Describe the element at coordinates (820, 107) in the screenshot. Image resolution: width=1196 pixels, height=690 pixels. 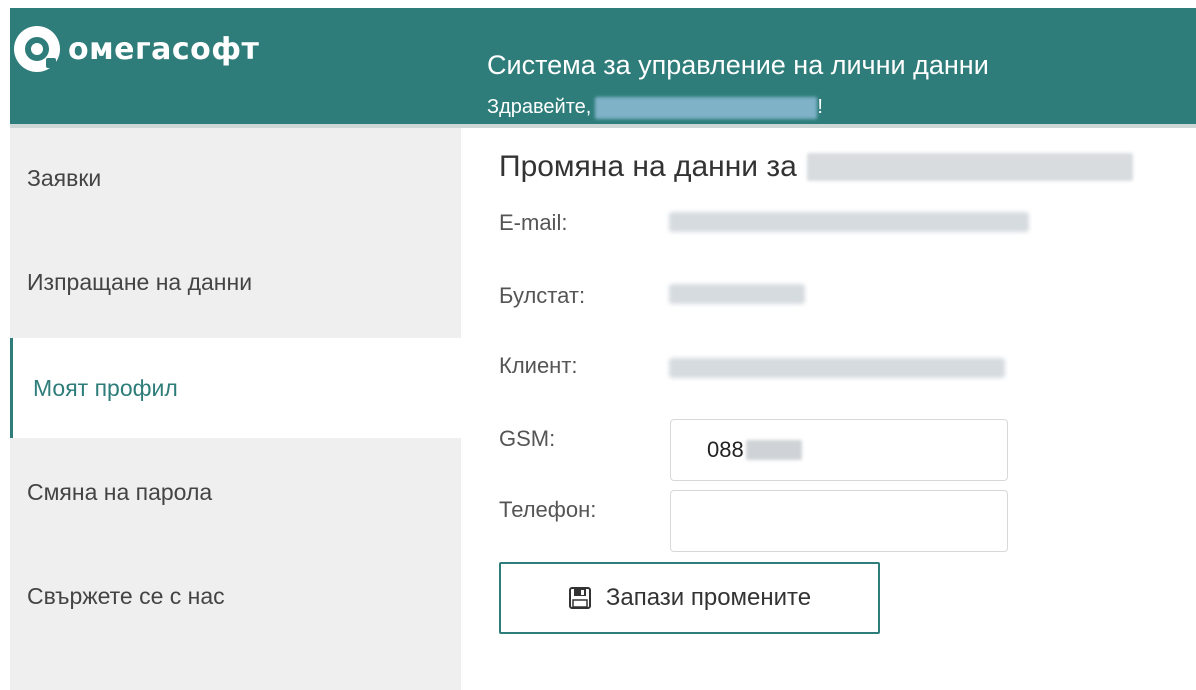
I see `greeting-suffix: !` at that location.